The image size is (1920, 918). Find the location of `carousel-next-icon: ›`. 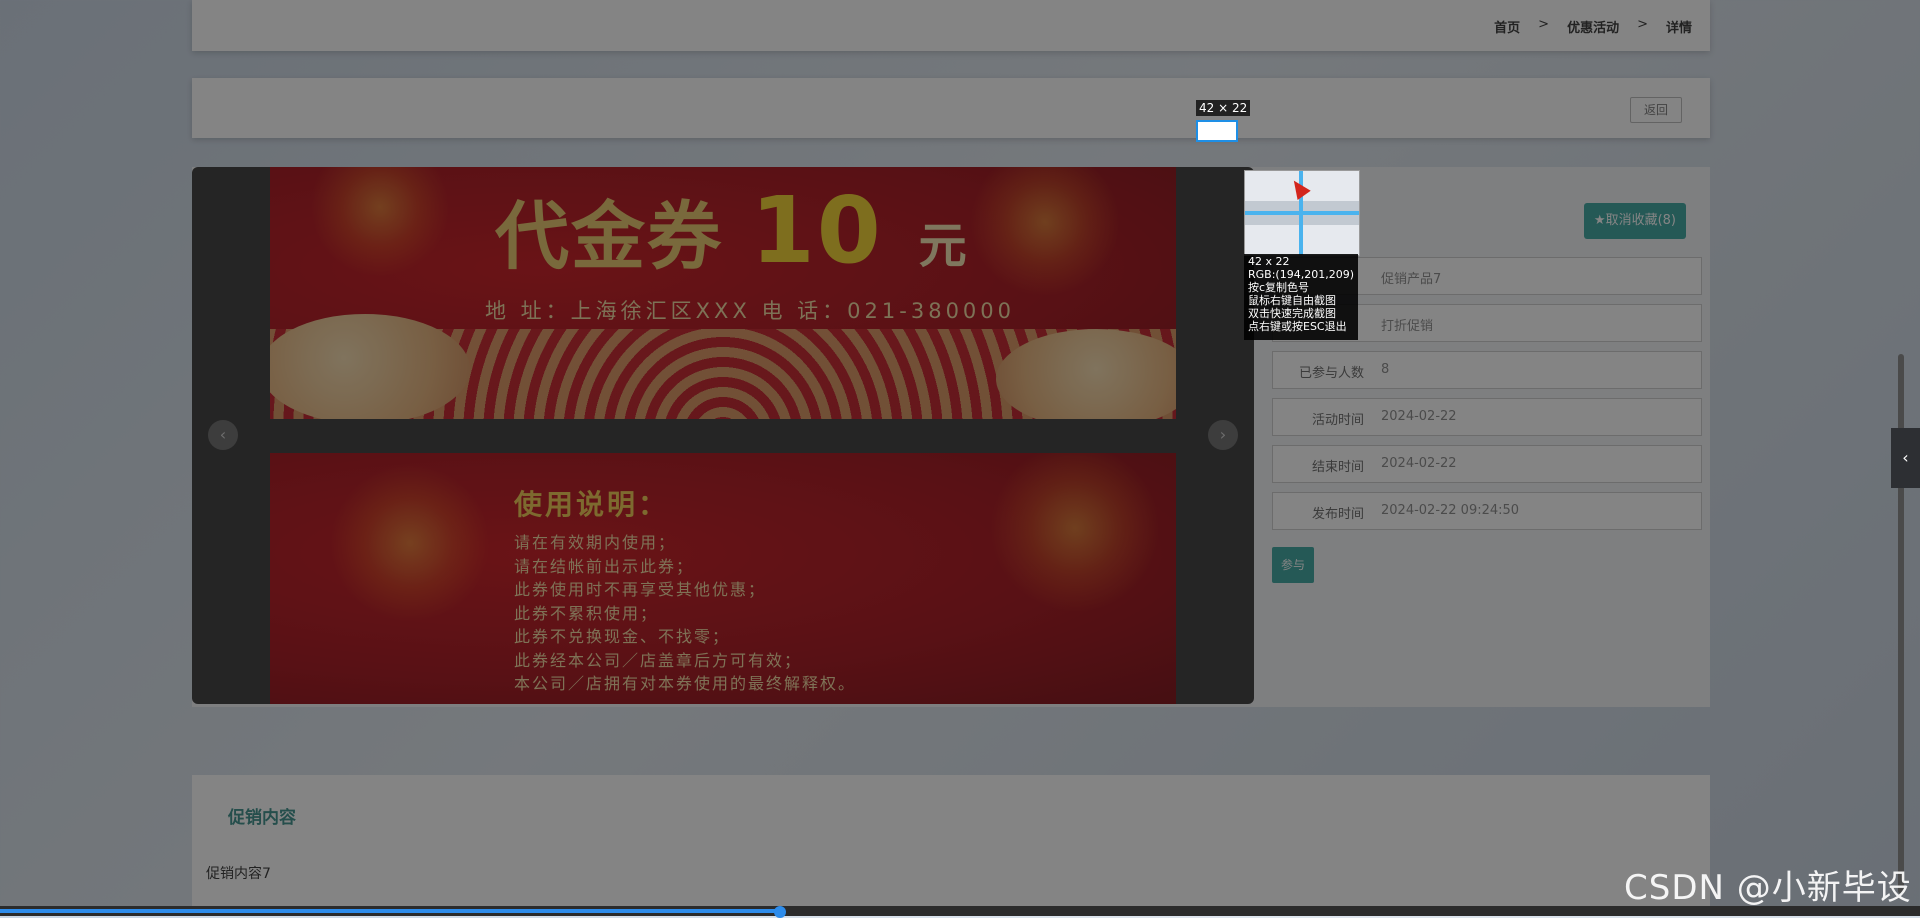

carousel-next-icon: › is located at coordinates (1223, 435).